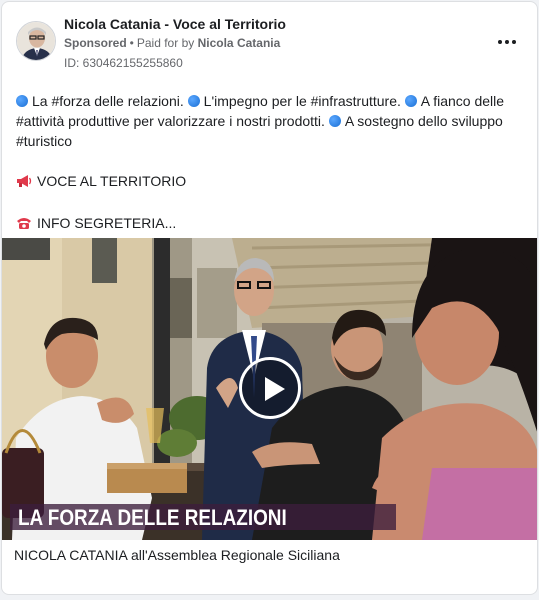 This screenshot has height=600, width=539. What do you see at coordinates (112, 181) in the screenshot?
I see `voice-line-text: VOCE AL TERRITORIO` at bounding box center [112, 181].